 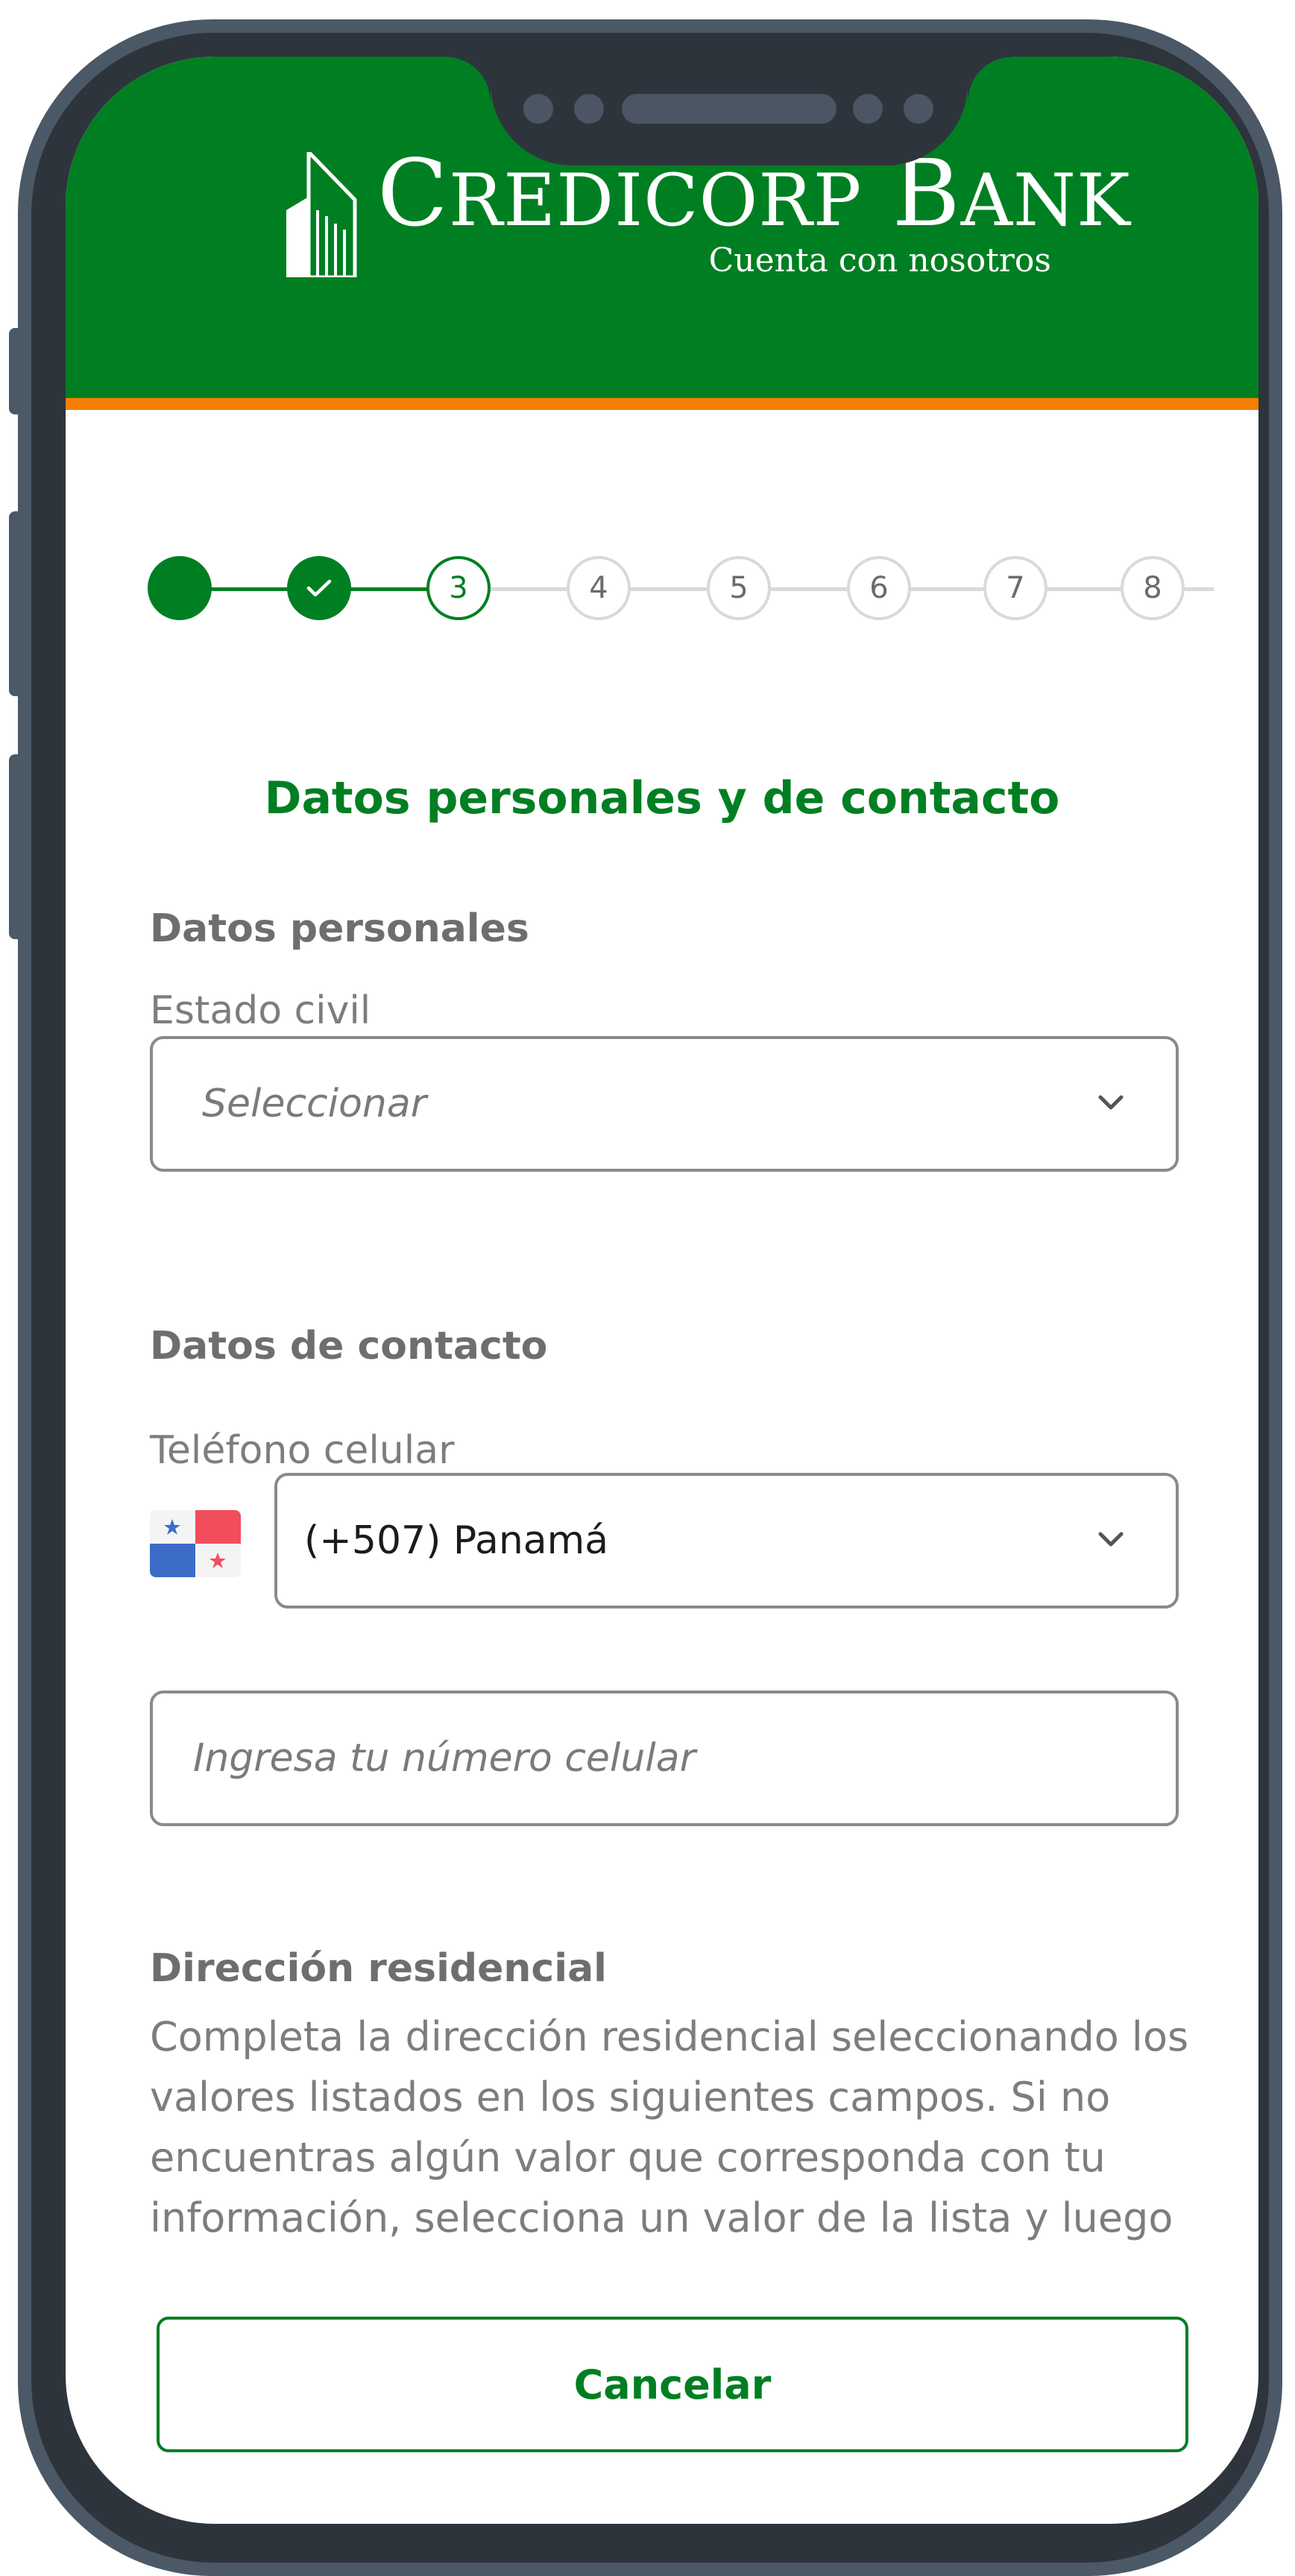 What do you see at coordinates (1153, 588) in the screenshot?
I see `step-8: 8` at bounding box center [1153, 588].